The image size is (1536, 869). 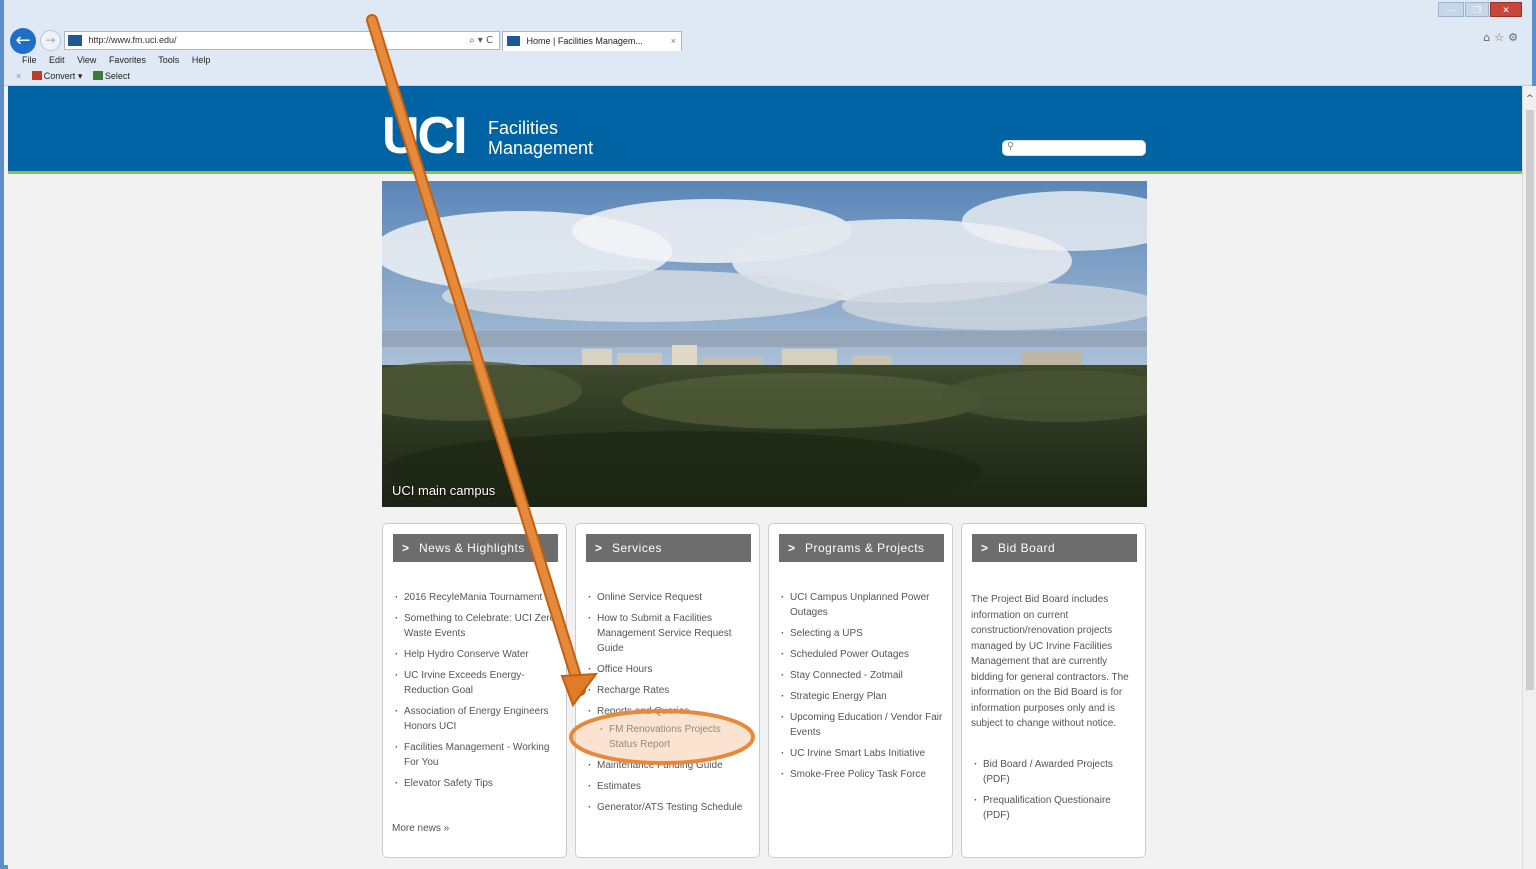 What do you see at coordinates (420, 828) in the screenshot?
I see `more-news-link: More news »` at bounding box center [420, 828].